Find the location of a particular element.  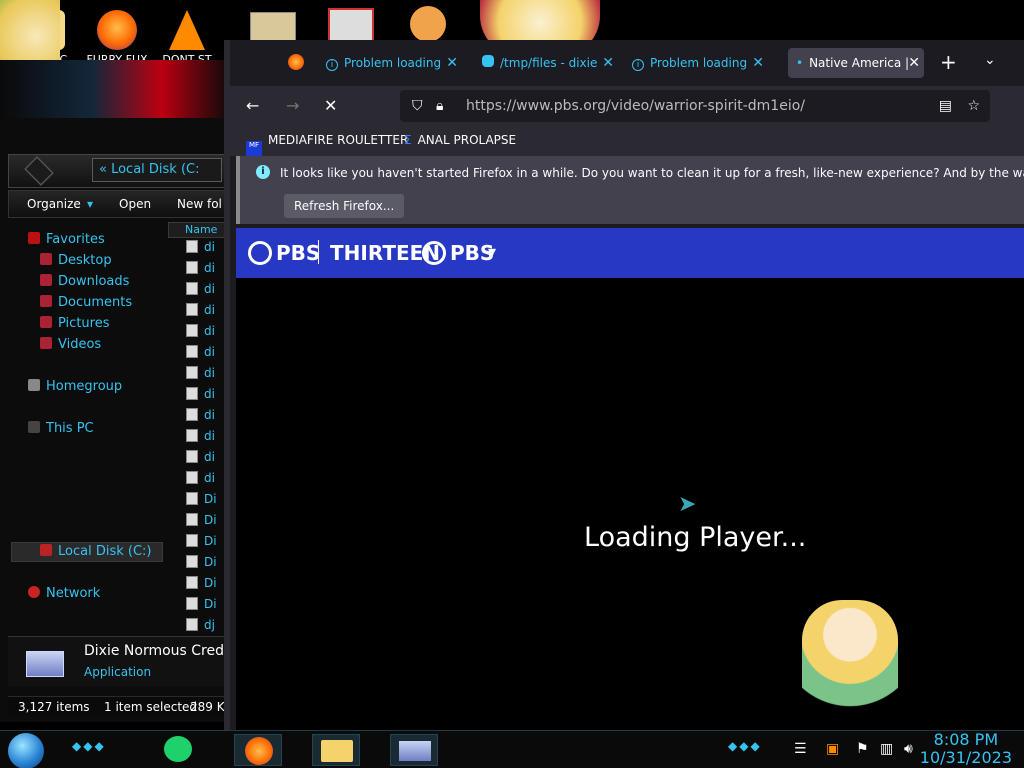

nav-downloads: Downloads is located at coordinates (84, 281).